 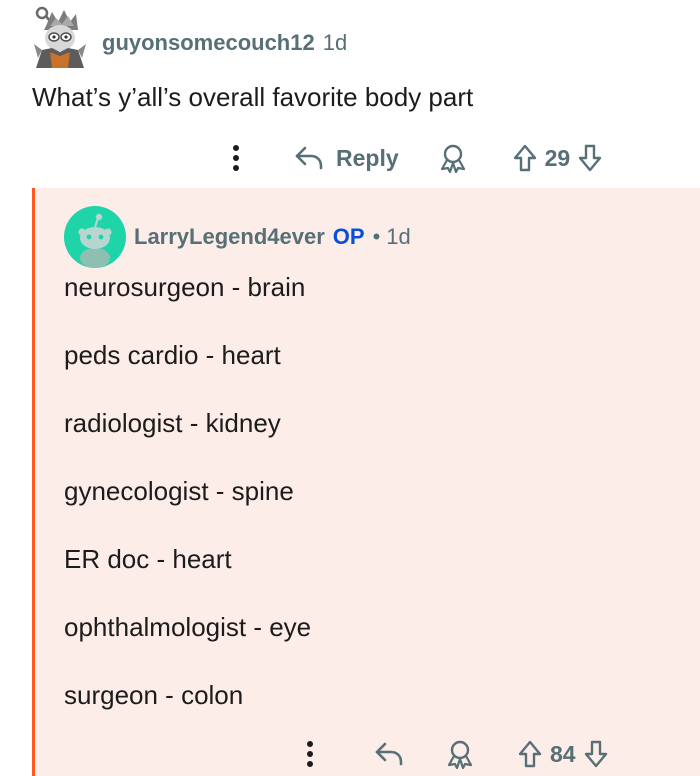 What do you see at coordinates (335, 42) in the screenshot?
I see `timestamp: 1d` at bounding box center [335, 42].